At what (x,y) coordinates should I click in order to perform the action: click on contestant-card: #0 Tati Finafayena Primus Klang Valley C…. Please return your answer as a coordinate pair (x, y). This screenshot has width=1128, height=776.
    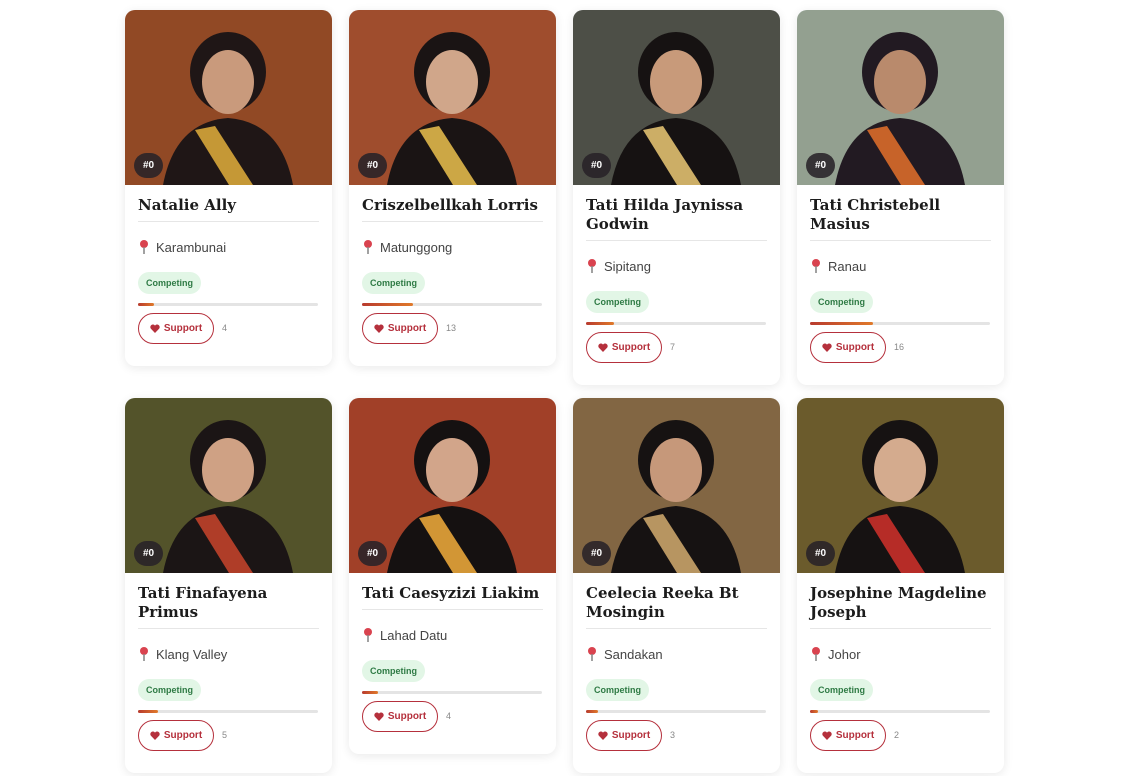
    Looking at the image, I should click on (228, 585).